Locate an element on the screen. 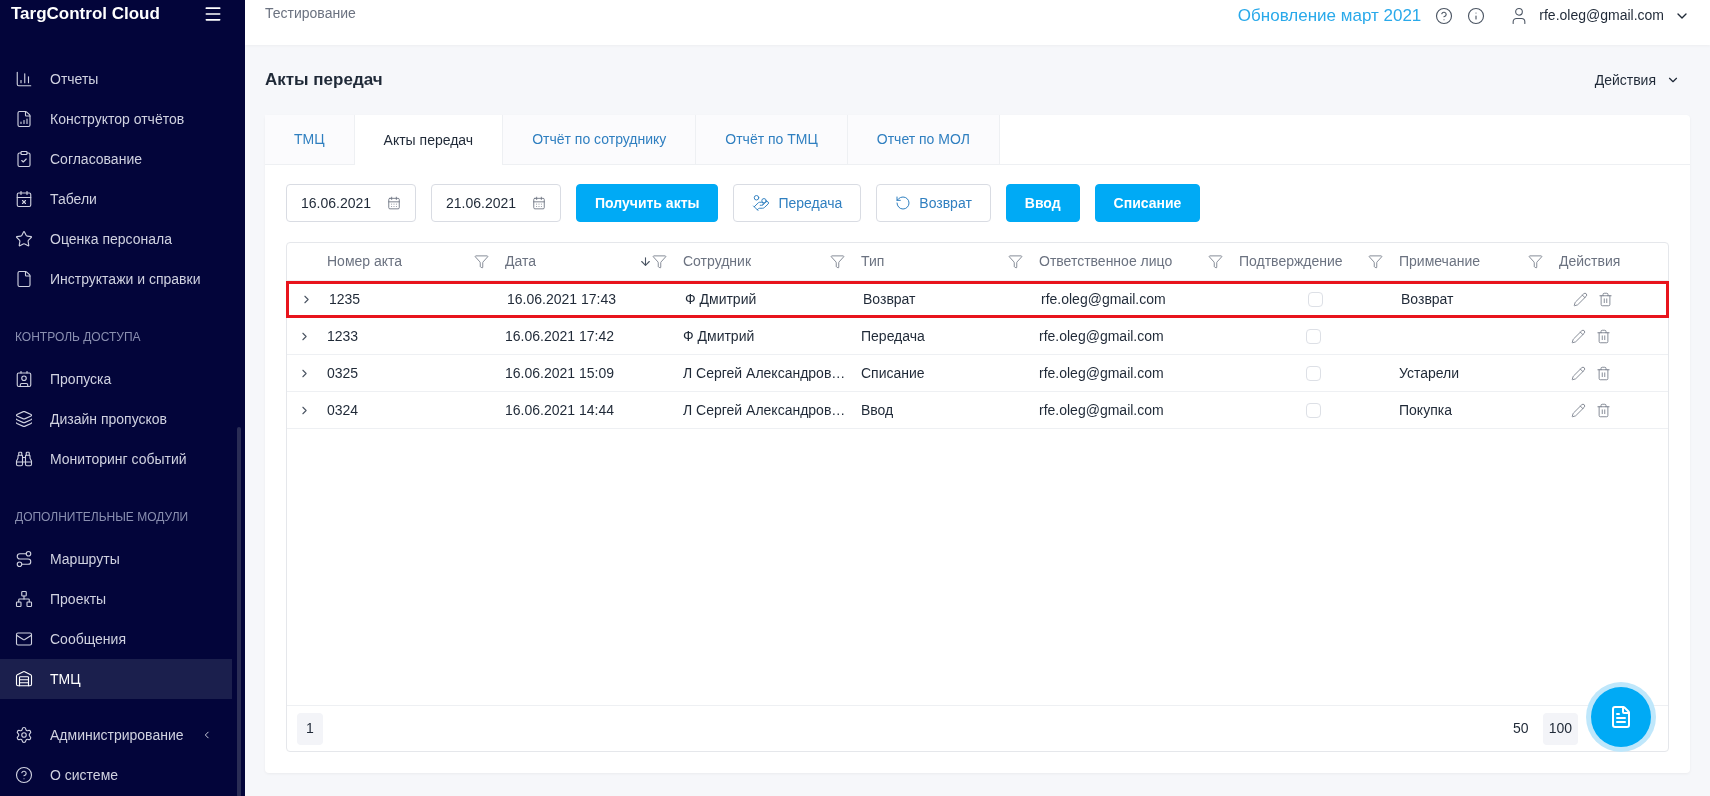 This screenshot has width=1710, height=796. sidebar-item: Оценка персонала is located at coordinates (116, 239).